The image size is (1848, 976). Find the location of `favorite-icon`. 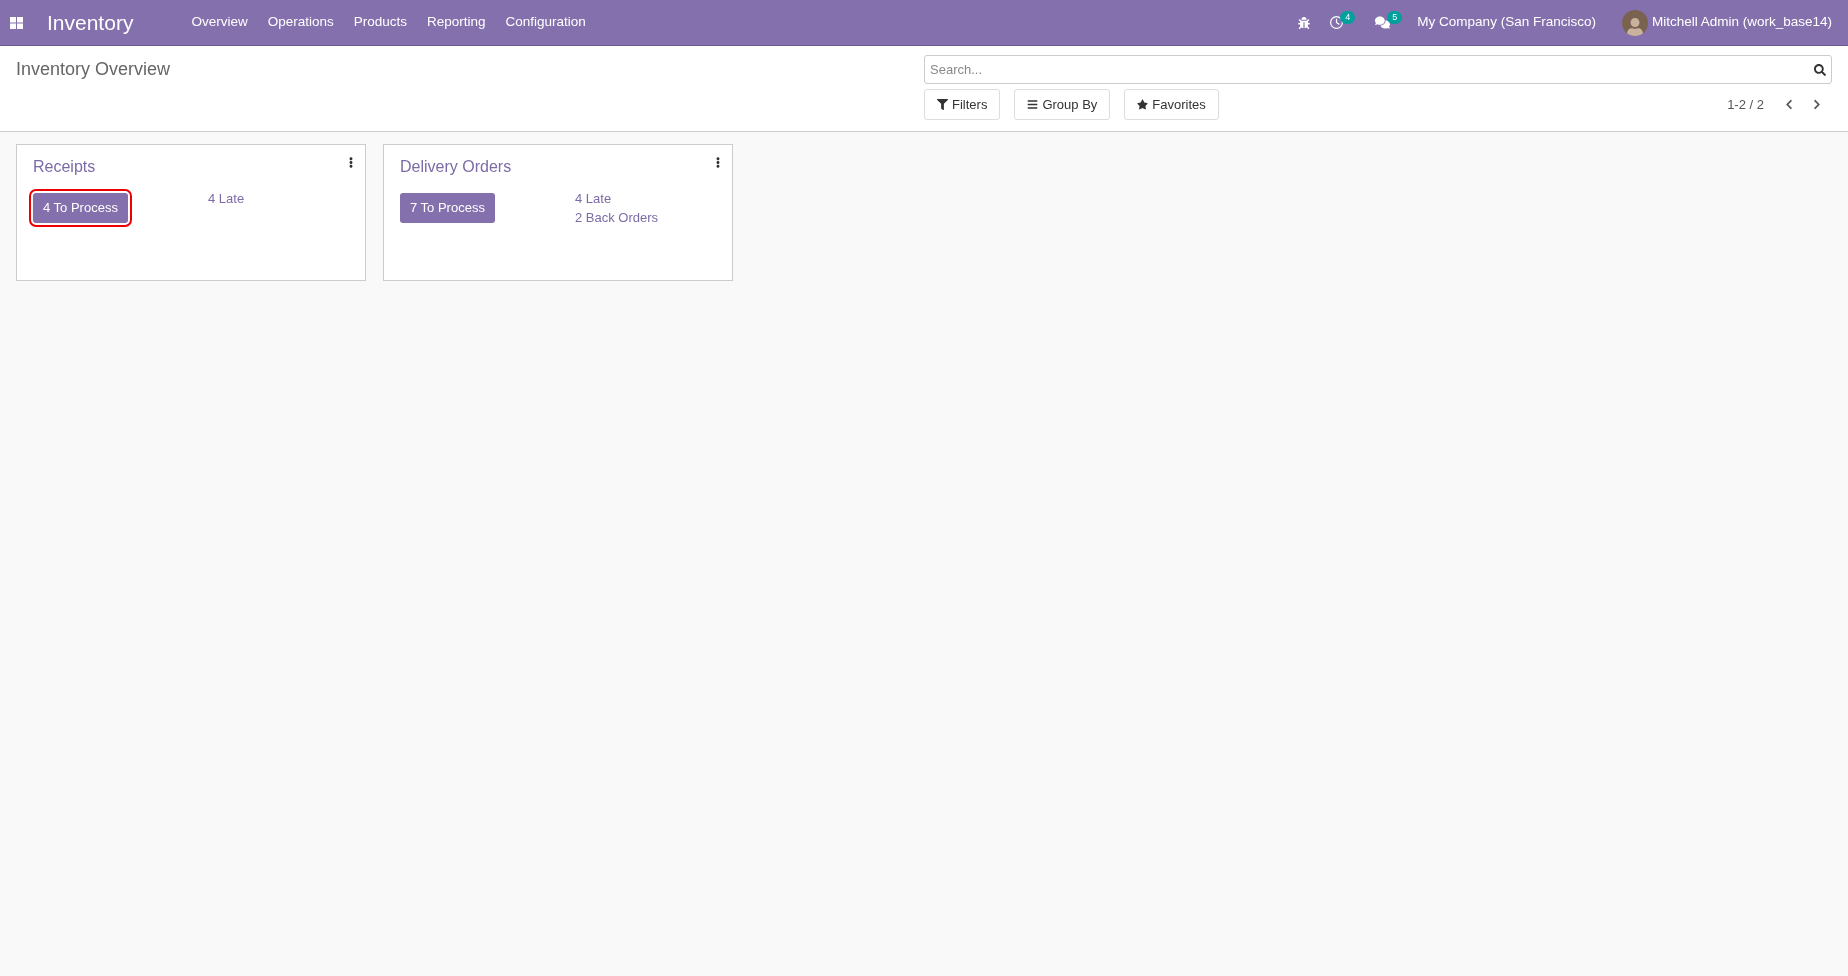

favorite-icon is located at coordinates (1143, 104).